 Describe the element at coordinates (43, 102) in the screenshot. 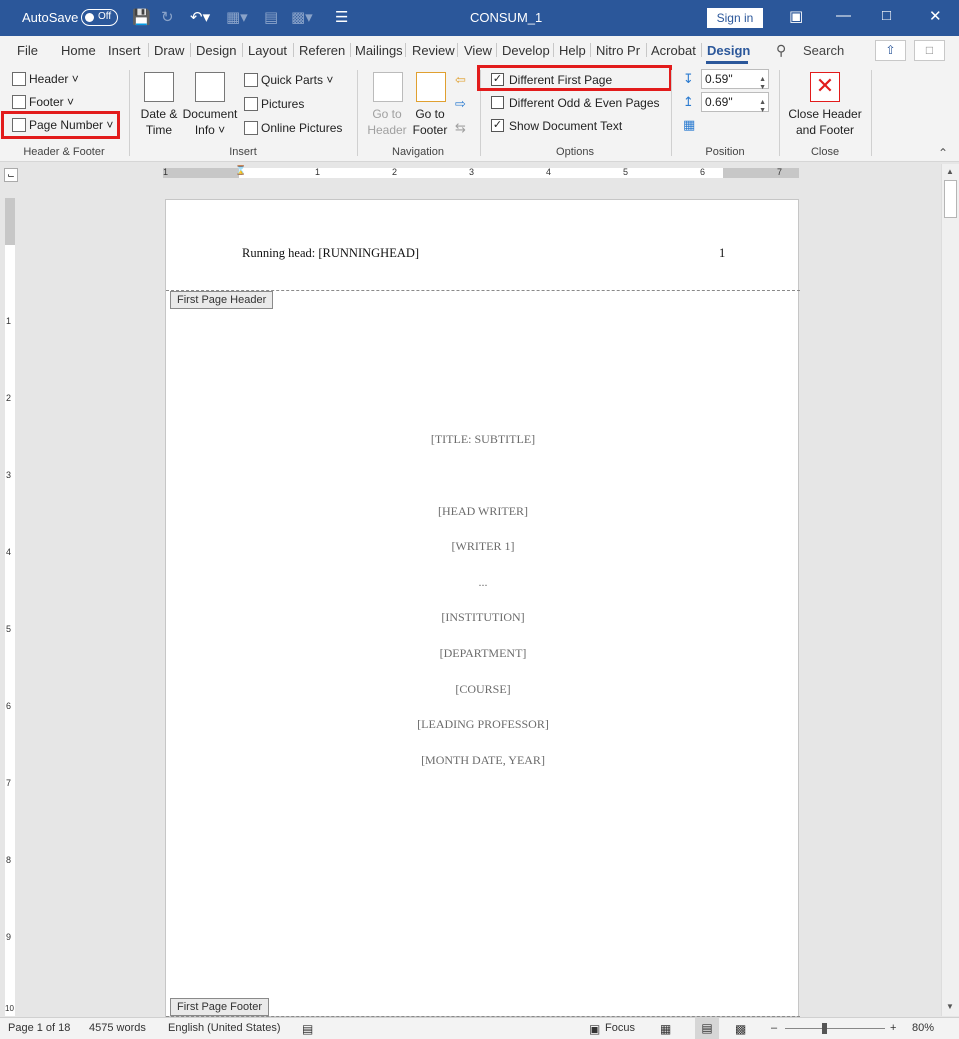

I see `footer-button: Footer ˅` at that location.